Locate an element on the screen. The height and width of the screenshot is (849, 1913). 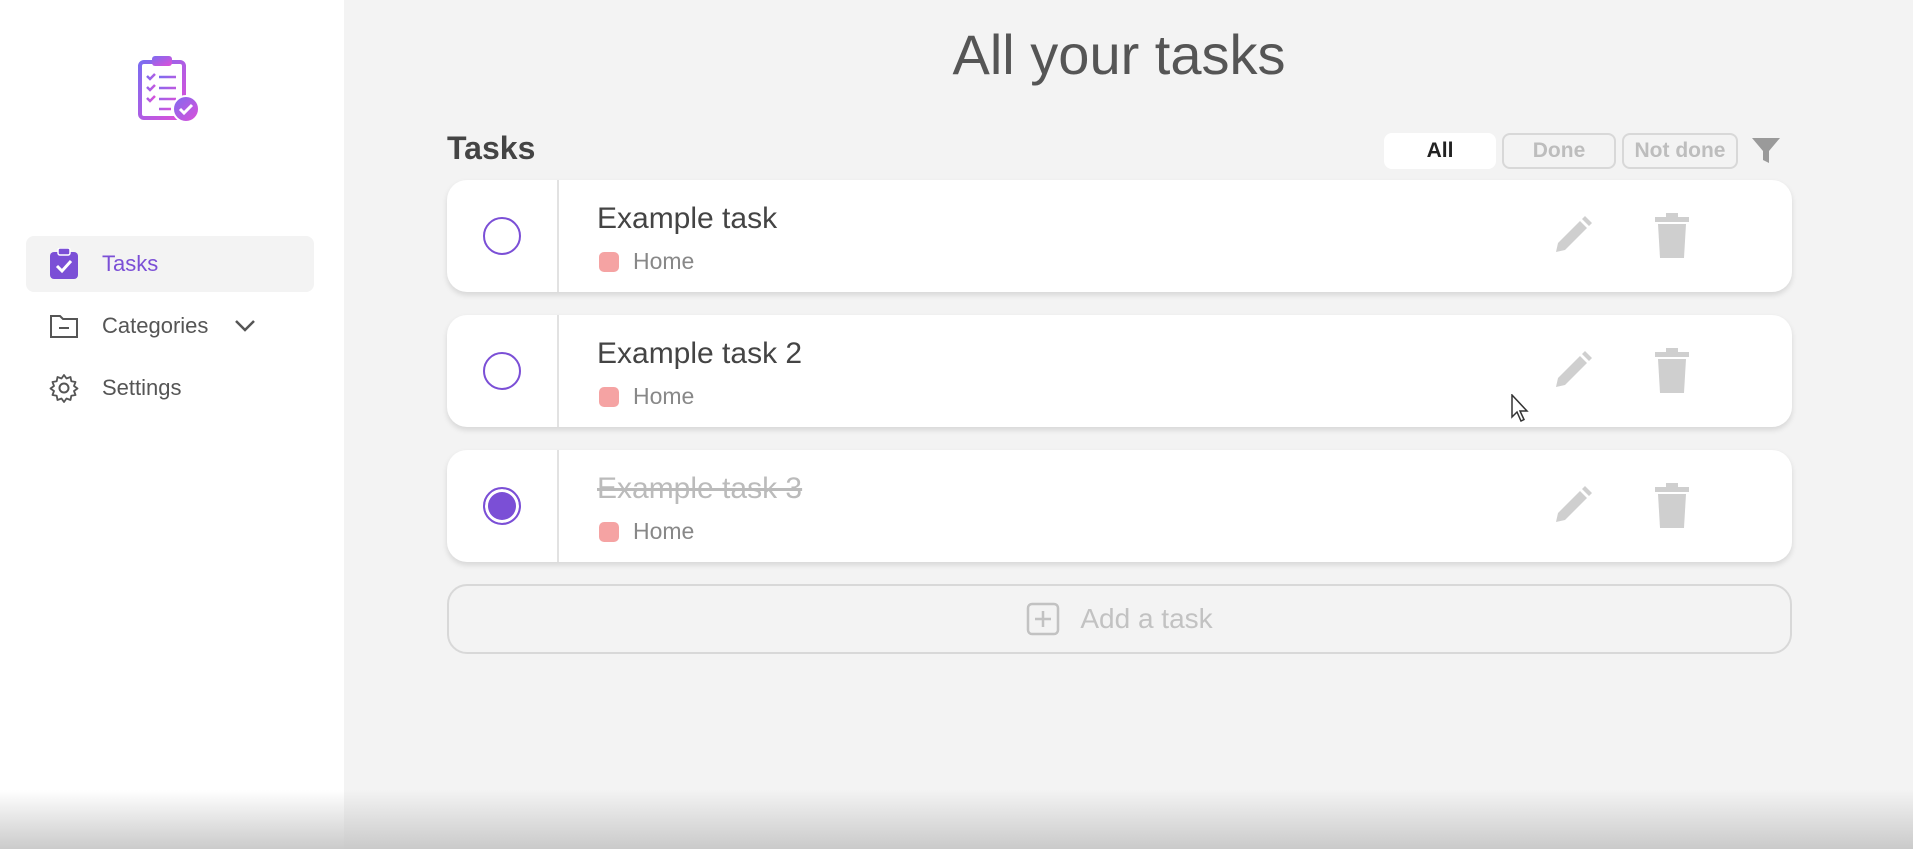
app-logo-clipboard-icon is located at coordinates (169, 89).